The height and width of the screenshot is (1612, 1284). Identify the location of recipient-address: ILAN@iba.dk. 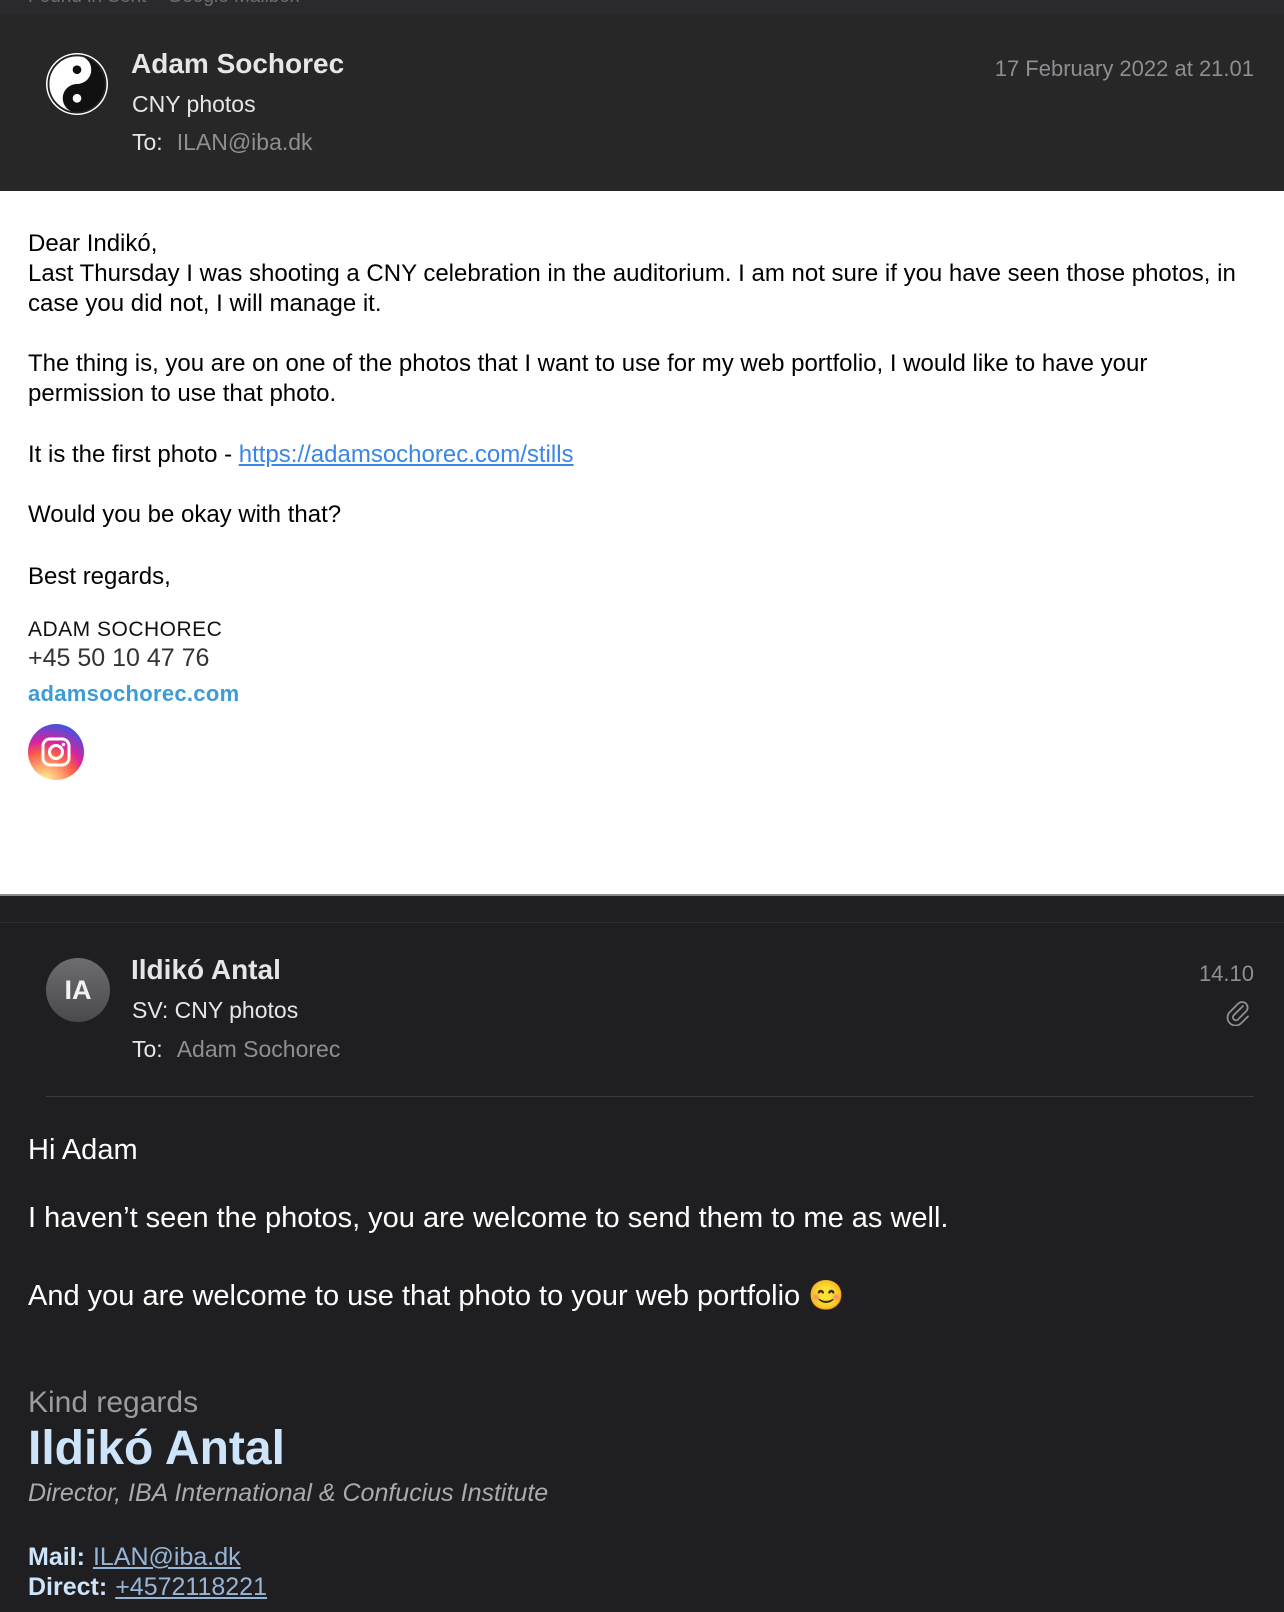
(245, 142).